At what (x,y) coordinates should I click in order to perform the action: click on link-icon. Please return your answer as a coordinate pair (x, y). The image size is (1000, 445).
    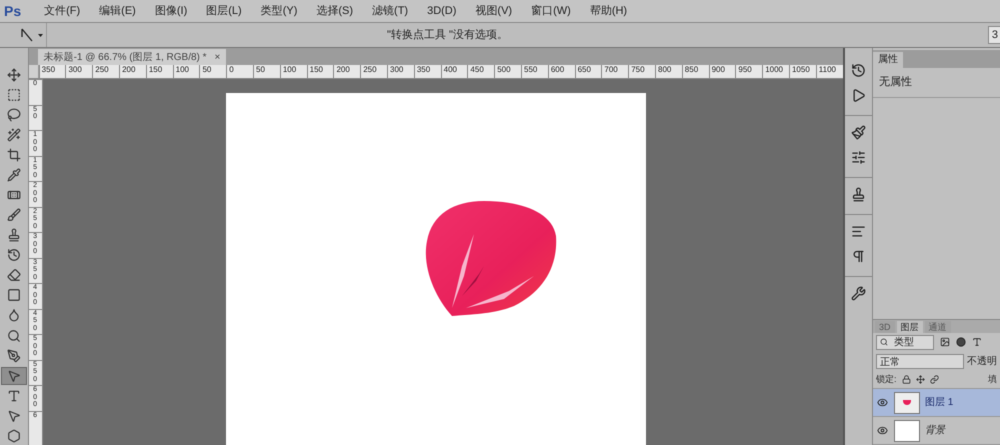
    Looking at the image, I should click on (934, 379).